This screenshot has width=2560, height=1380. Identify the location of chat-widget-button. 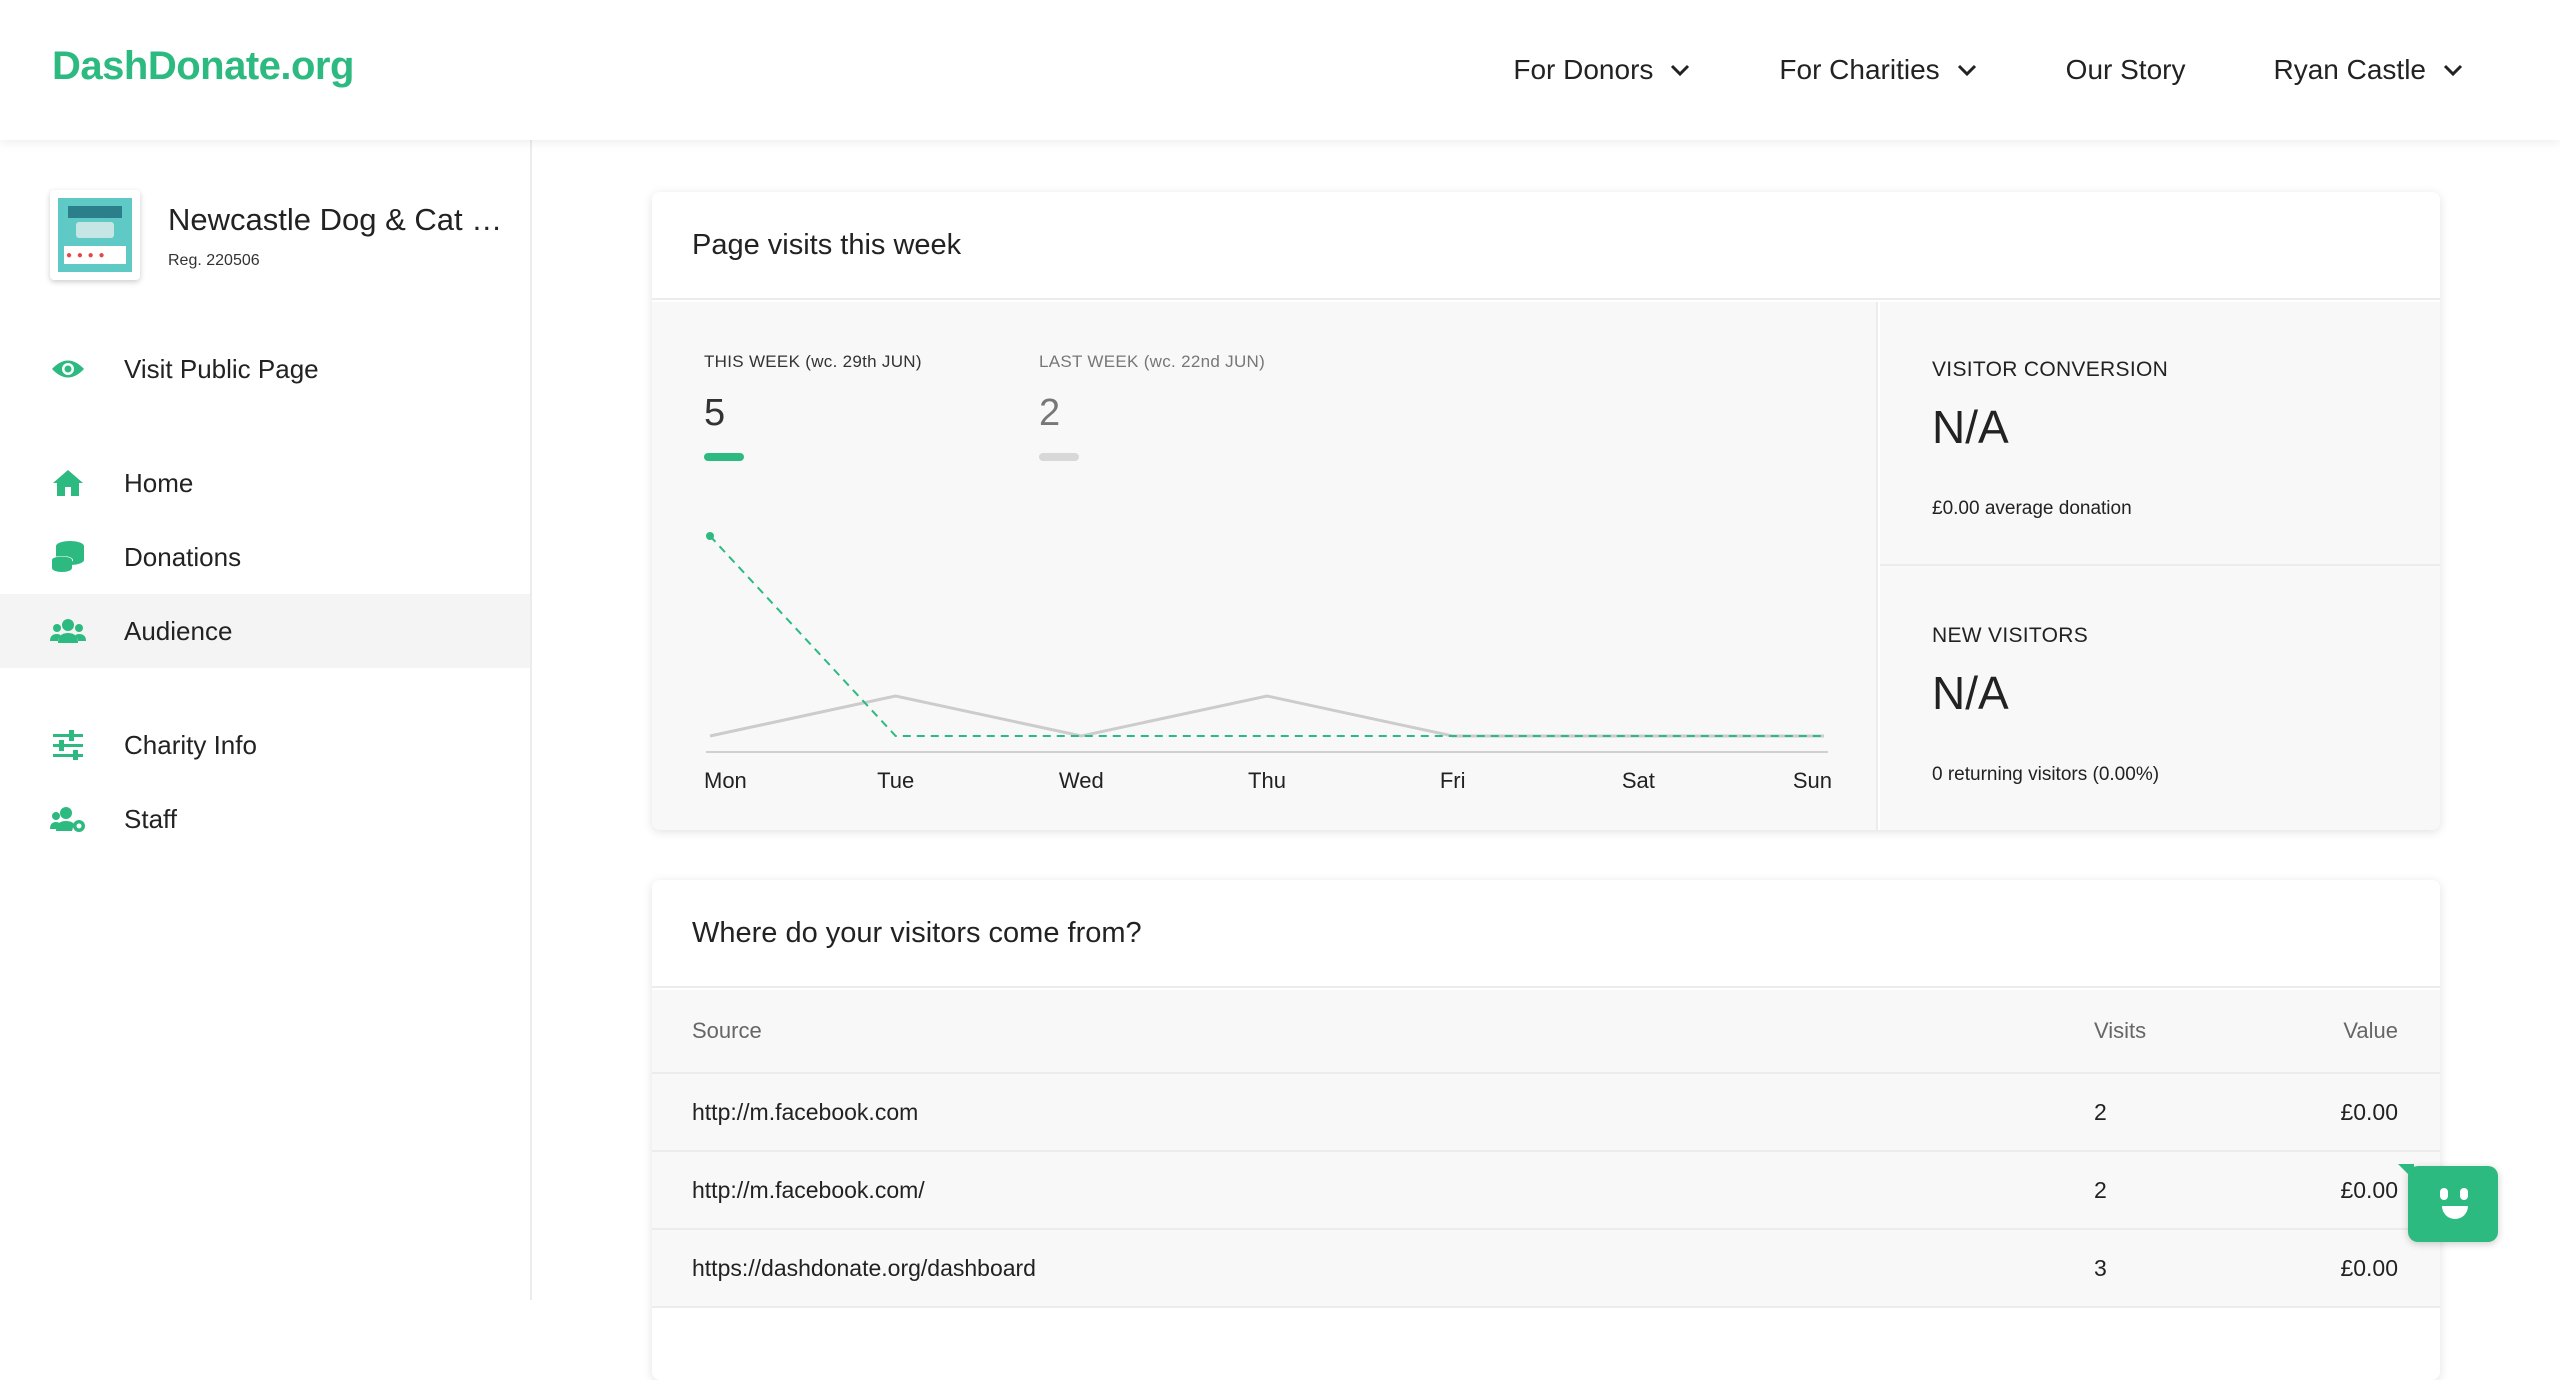
(2448, 1203).